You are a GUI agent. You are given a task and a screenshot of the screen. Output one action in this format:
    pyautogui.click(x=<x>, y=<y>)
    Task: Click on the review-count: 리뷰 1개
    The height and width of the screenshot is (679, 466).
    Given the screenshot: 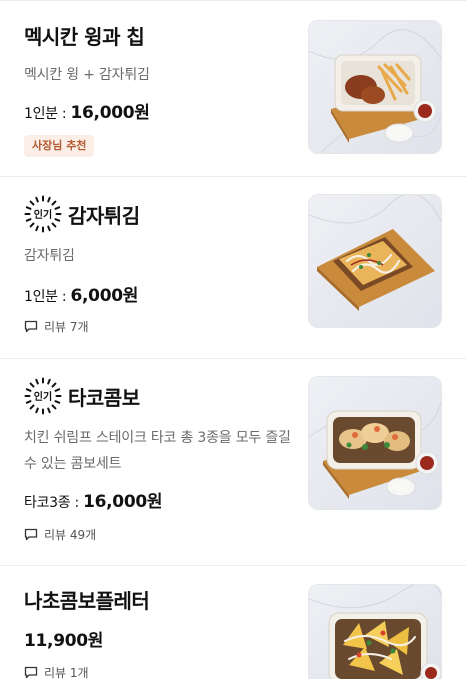 What is the action you would take?
    pyautogui.click(x=56, y=671)
    